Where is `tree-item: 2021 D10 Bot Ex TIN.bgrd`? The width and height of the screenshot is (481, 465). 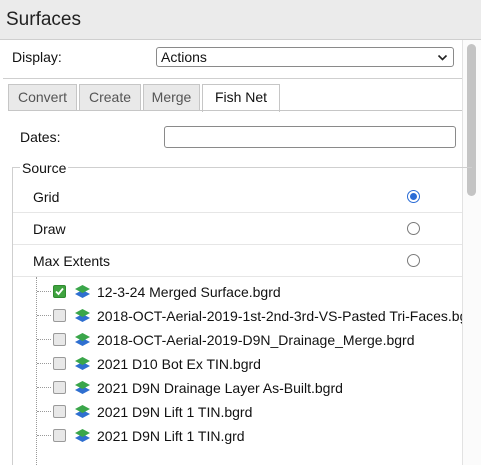
tree-item: 2021 D10 Bot Ex TIN.bgrd is located at coordinates (237, 364).